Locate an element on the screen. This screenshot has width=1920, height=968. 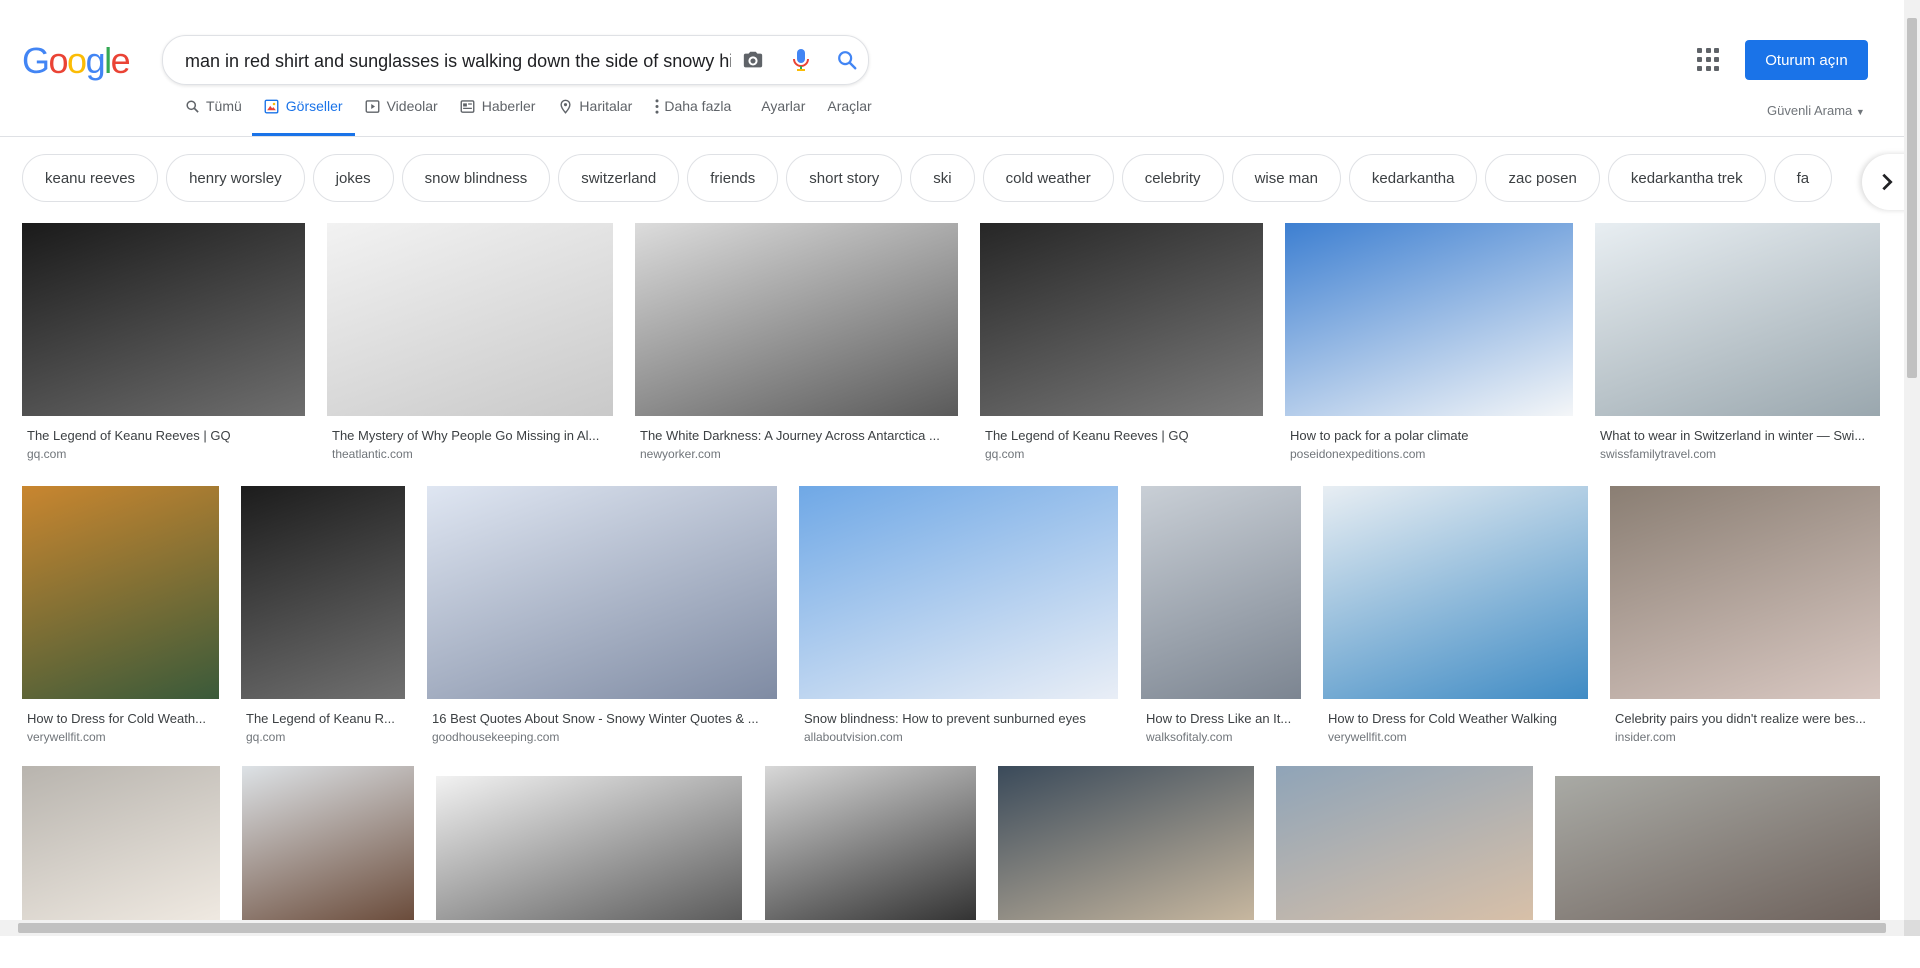
related-chip: fa is located at coordinates (1803, 178).